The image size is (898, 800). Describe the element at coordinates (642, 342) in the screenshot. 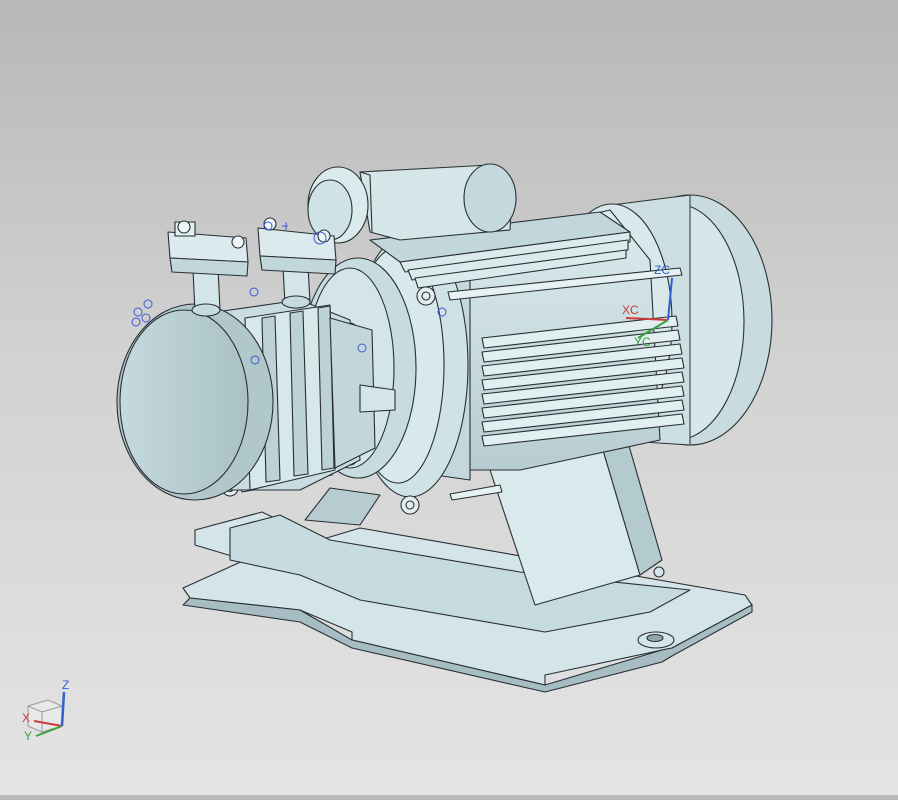

I see `wcs-yc-label: YC` at that location.